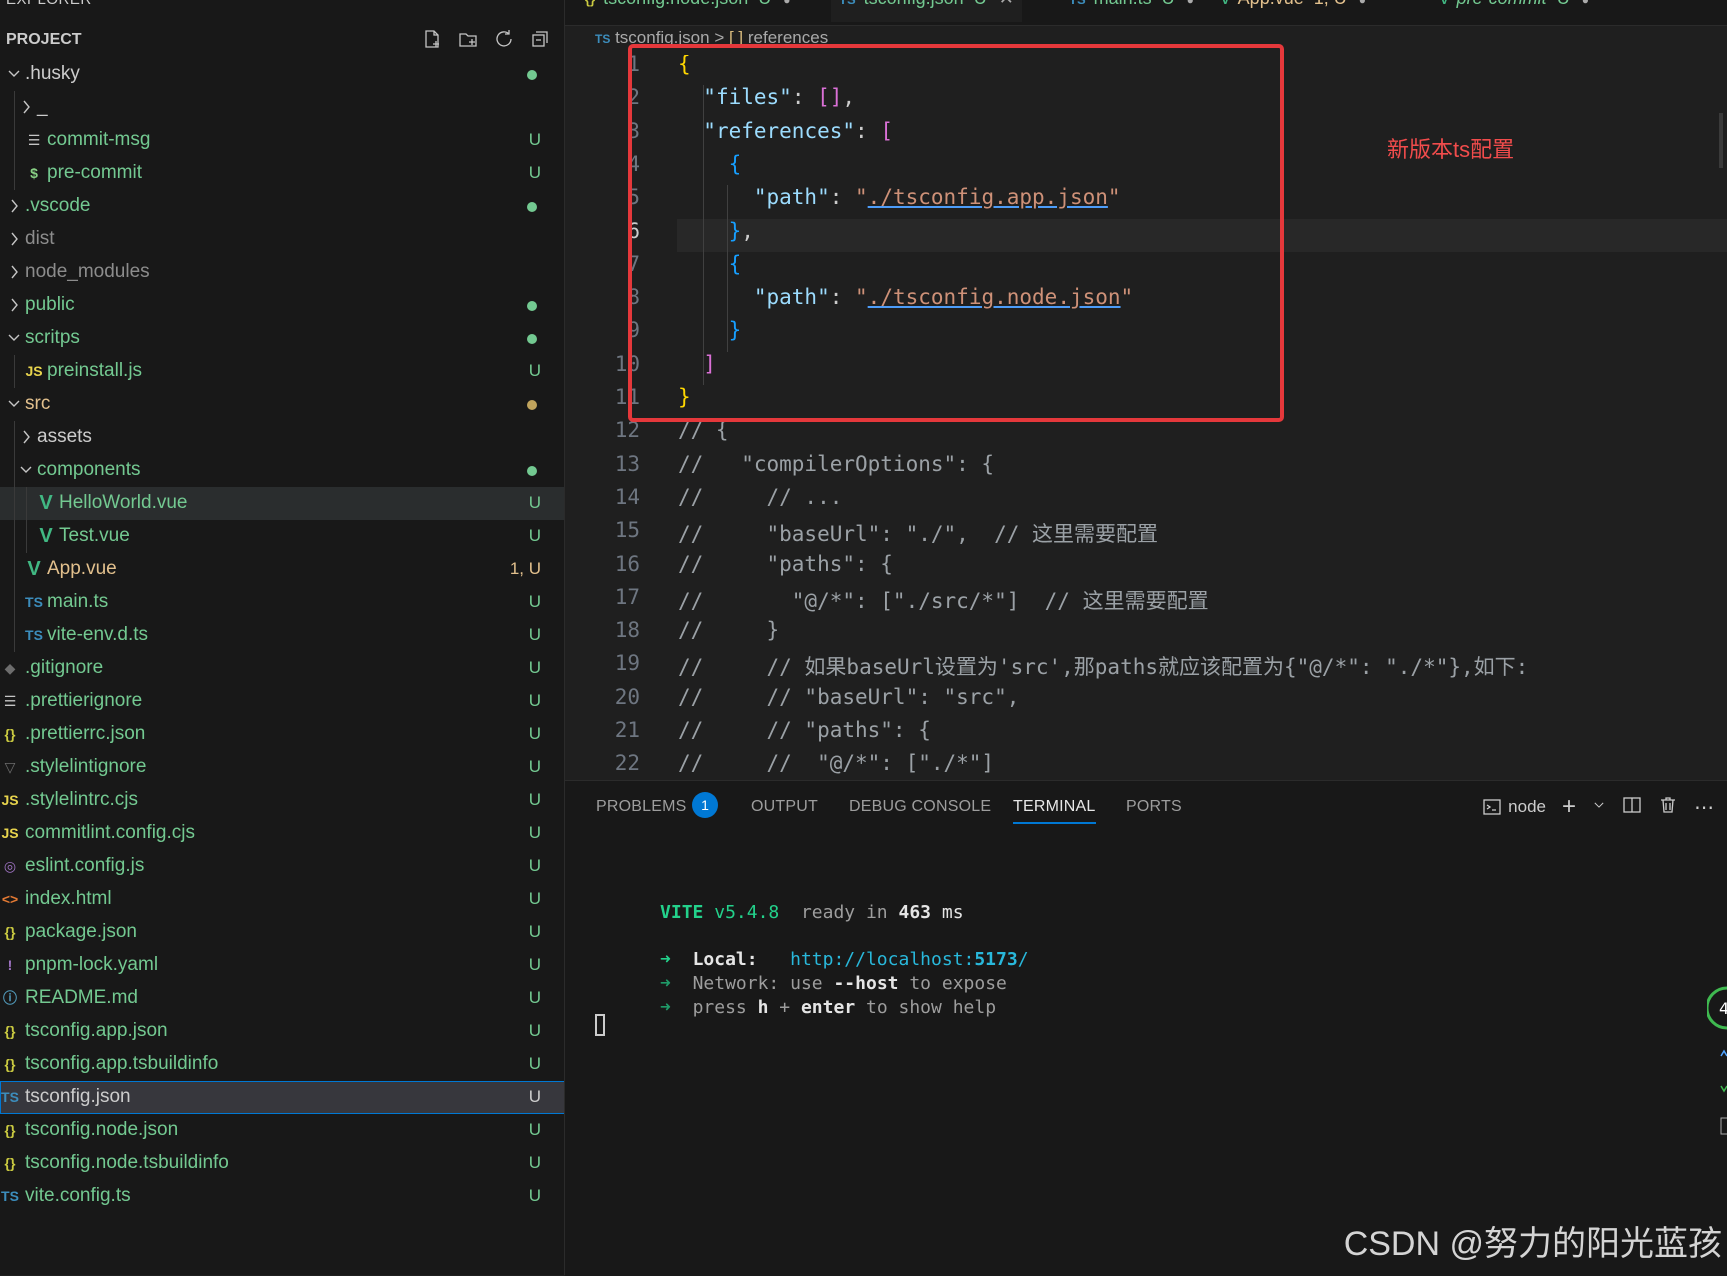 The width and height of the screenshot is (1727, 1276). I want to click on project-header: PROJECT, so click(282, 41).